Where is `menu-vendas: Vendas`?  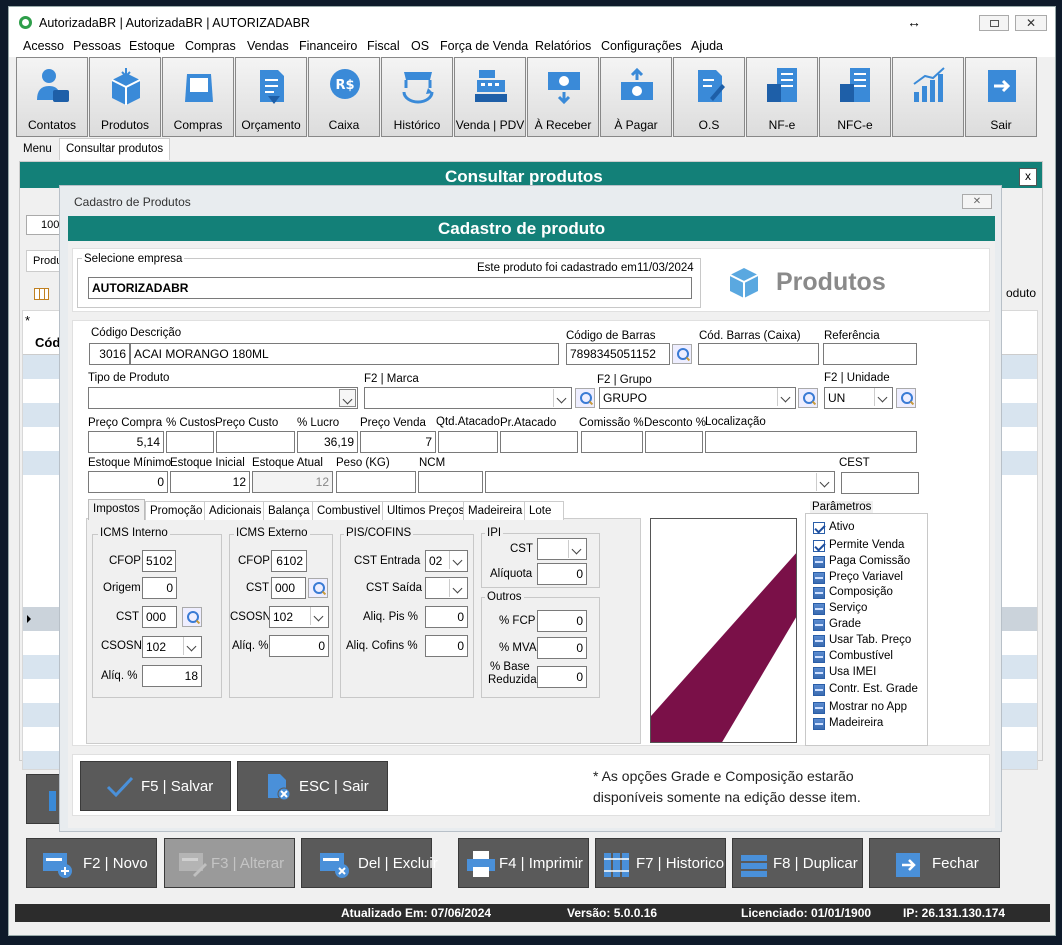 menu-vendas: Vendas is located at coordinates (268, 46).